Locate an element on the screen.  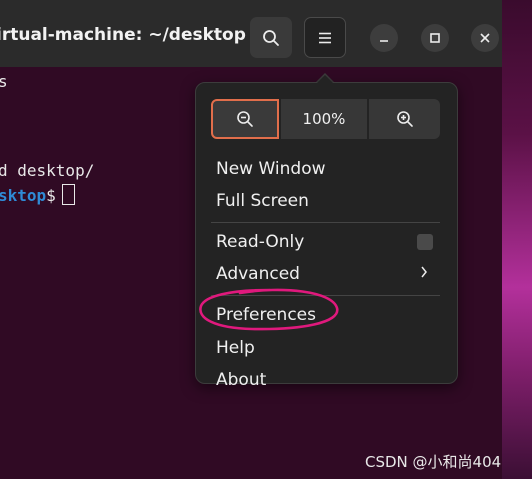
maximize-icon is located at coordinates (435, 38).